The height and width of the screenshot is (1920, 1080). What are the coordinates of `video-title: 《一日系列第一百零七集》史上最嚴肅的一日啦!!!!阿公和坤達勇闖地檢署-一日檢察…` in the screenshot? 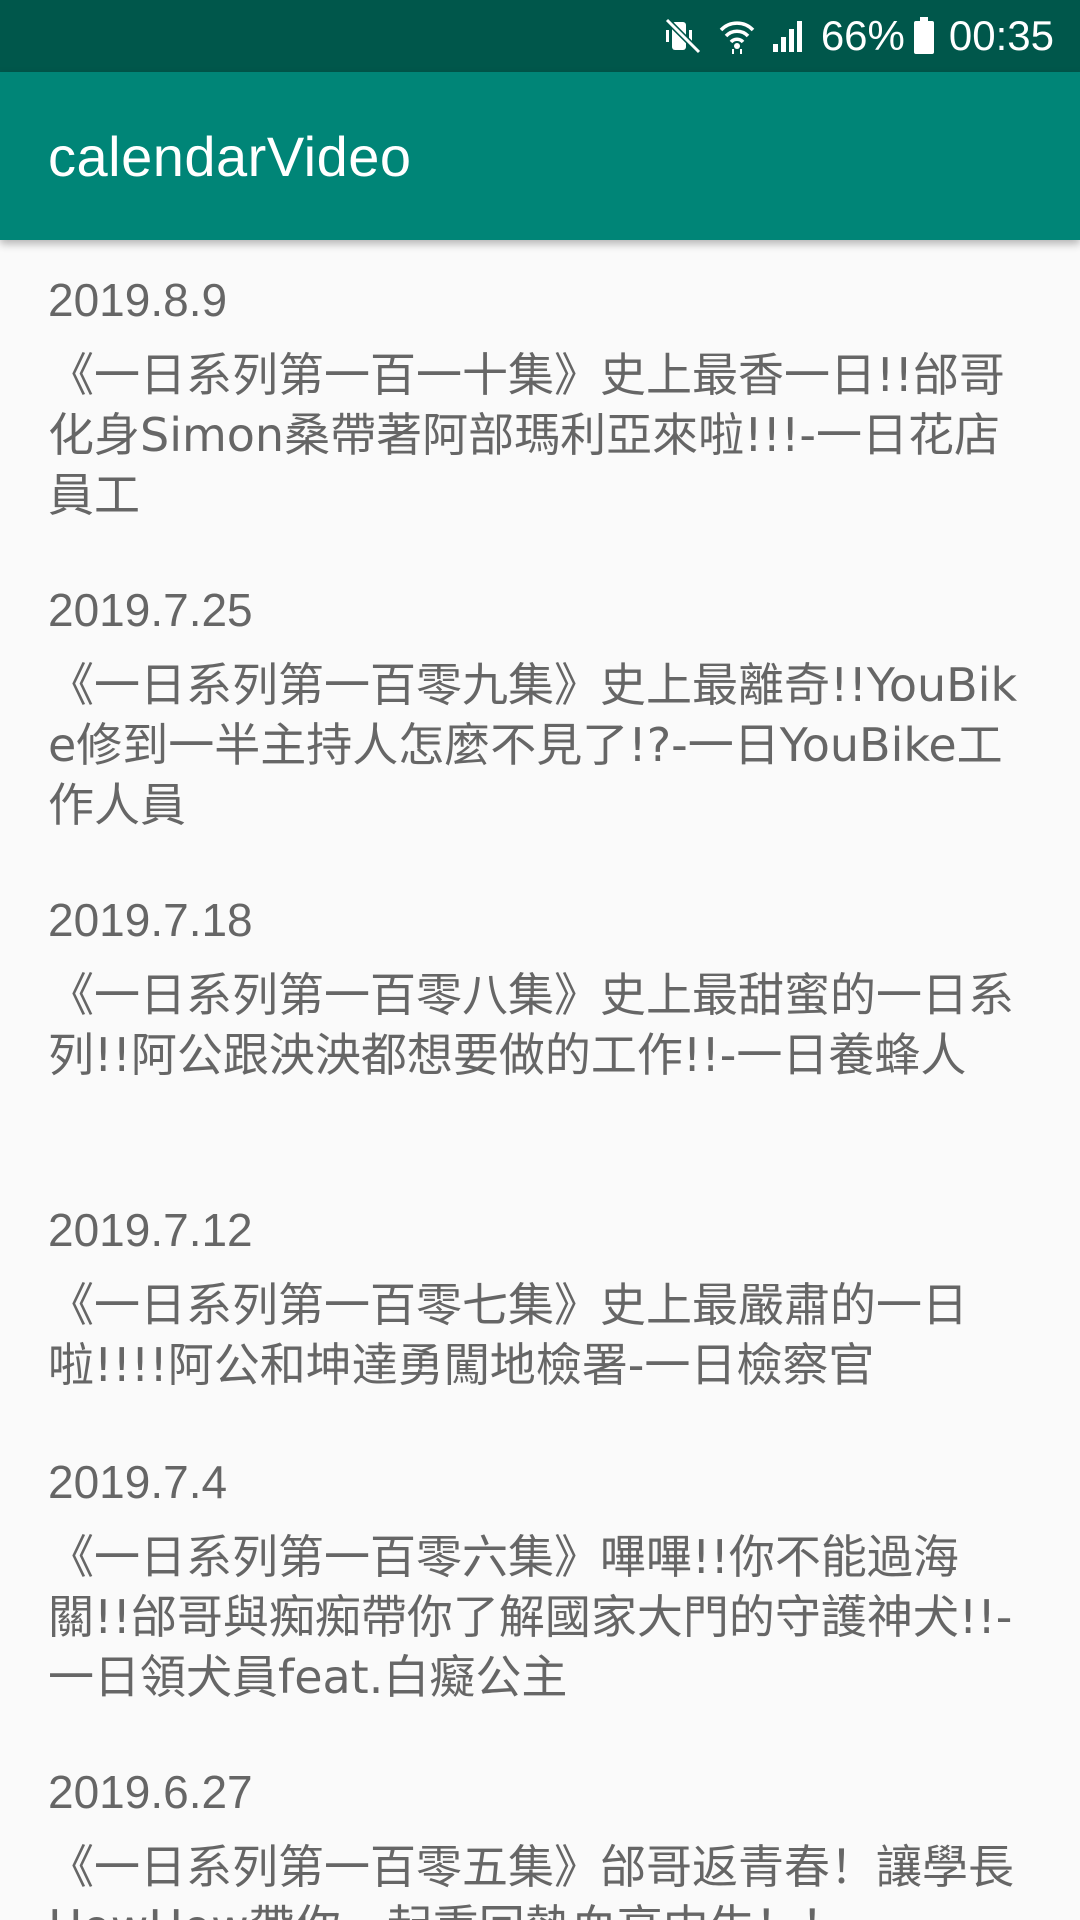 It's located at (508, 1335).